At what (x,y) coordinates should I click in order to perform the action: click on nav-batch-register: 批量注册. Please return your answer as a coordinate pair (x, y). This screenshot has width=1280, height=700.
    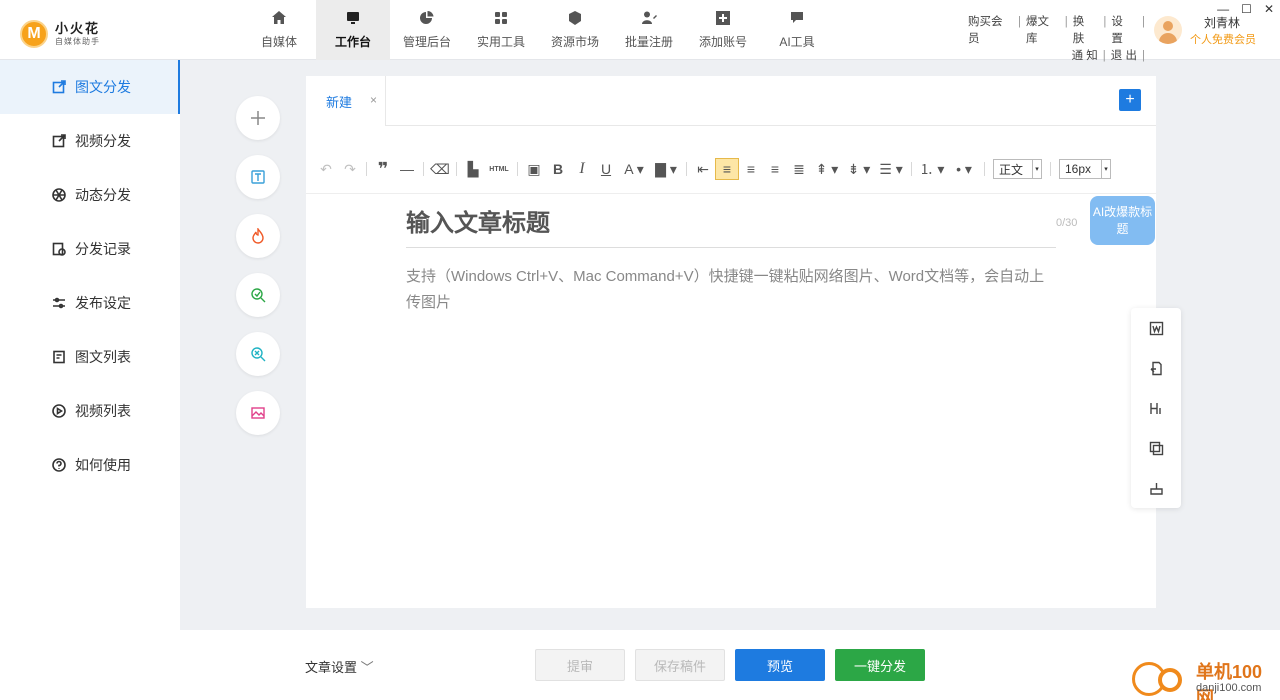
    Looking at the image, I should click on (649, 30).